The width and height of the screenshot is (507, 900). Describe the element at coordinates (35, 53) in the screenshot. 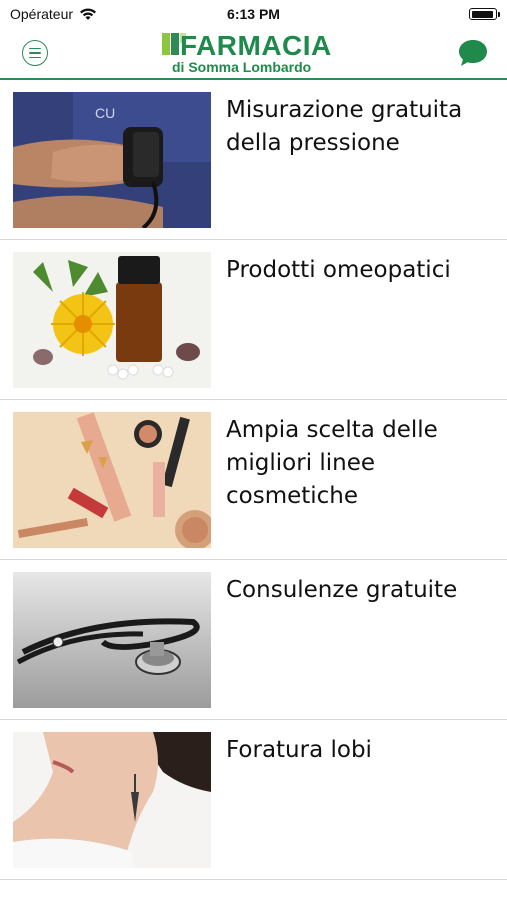

I see `menu-icon` at that location.